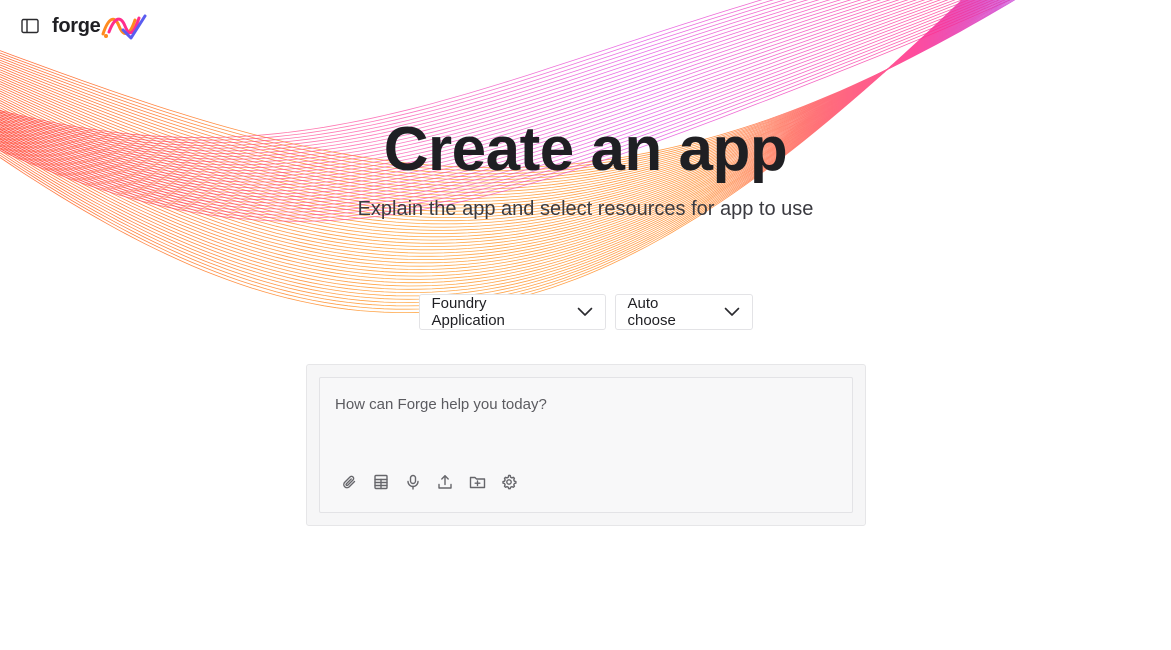 Image resolution: width=1171 pixels, height=650 pixels. I want to click on app-type-select: Foundry Application, so click(512, 312).